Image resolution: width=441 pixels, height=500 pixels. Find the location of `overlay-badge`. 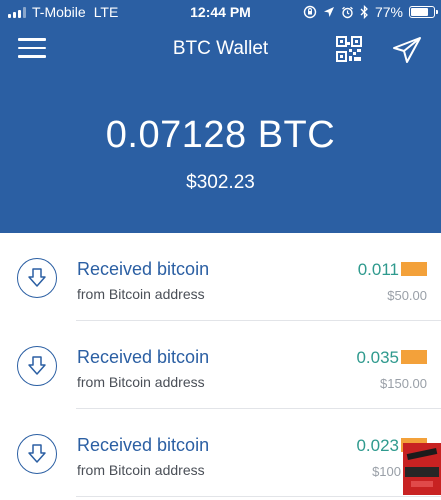

overlay-badge is located at coordinates (422, 469).